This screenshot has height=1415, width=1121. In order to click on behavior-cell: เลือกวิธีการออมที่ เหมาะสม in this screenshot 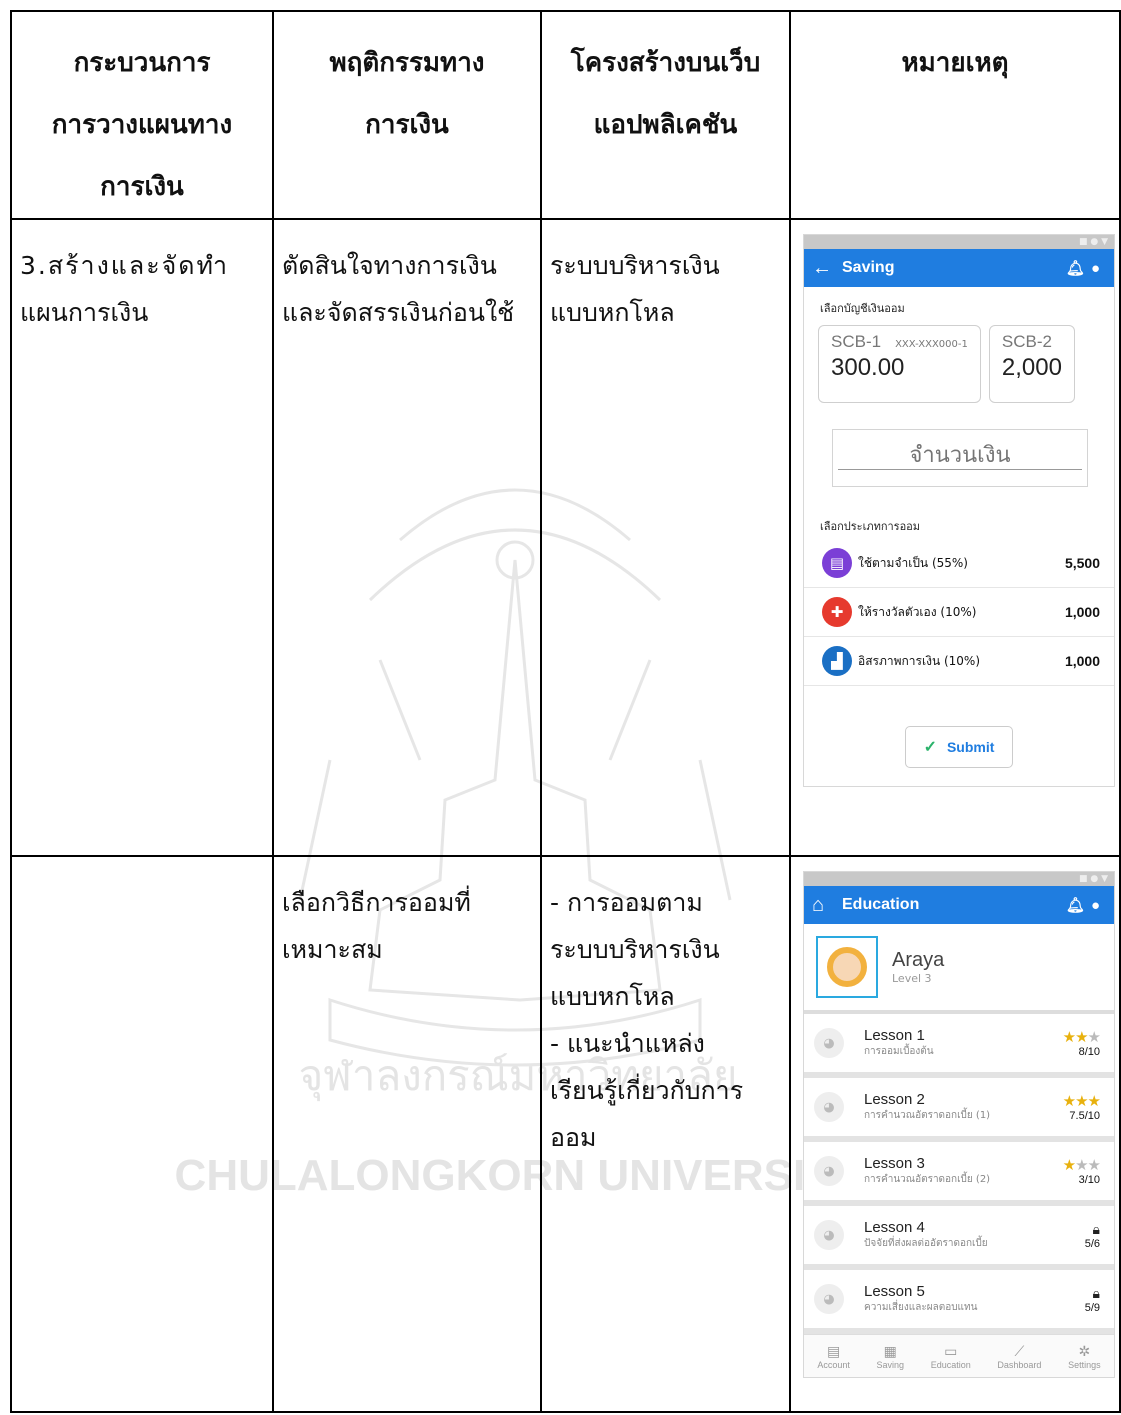, I will do `click(407, 1134)`.